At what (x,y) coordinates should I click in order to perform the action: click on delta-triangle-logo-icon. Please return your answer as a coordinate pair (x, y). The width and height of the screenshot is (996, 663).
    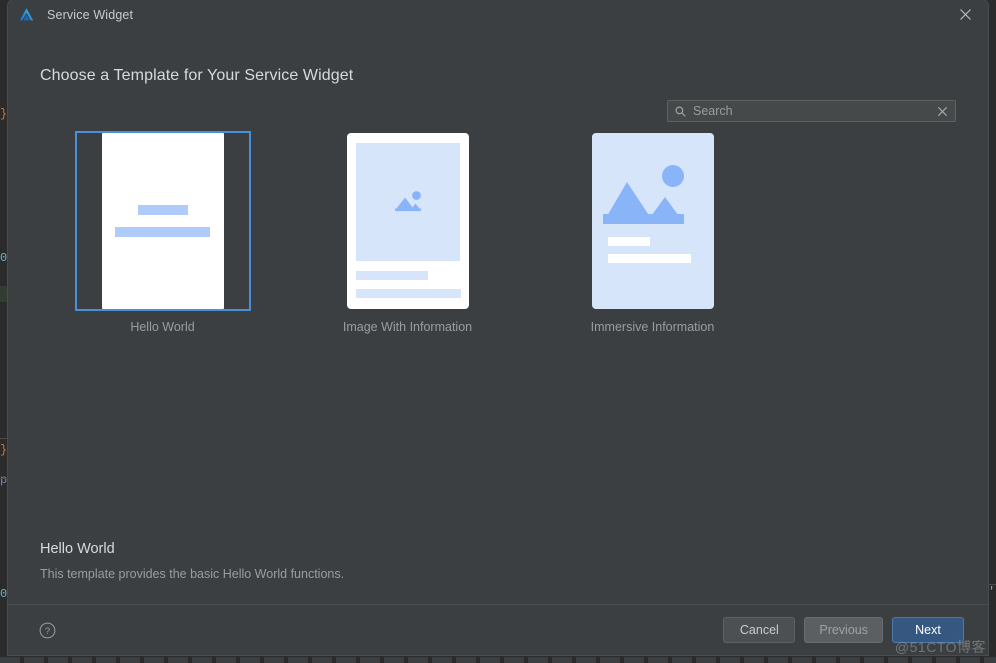
    Looking at the image, I should click on (26, 14).